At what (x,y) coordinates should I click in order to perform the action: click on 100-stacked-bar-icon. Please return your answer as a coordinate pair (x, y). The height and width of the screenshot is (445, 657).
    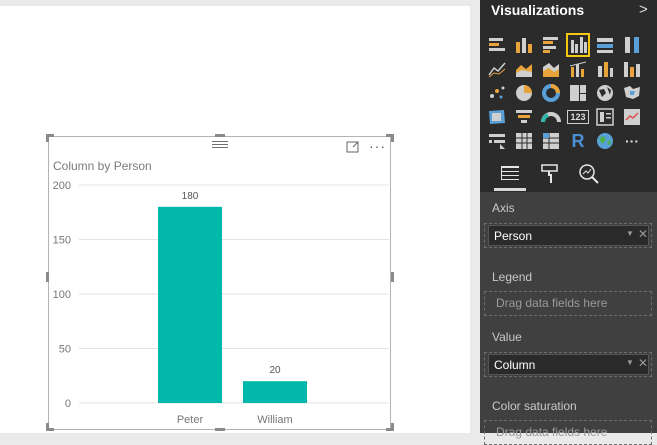
    Looking at the image, I should click on (605, 45).